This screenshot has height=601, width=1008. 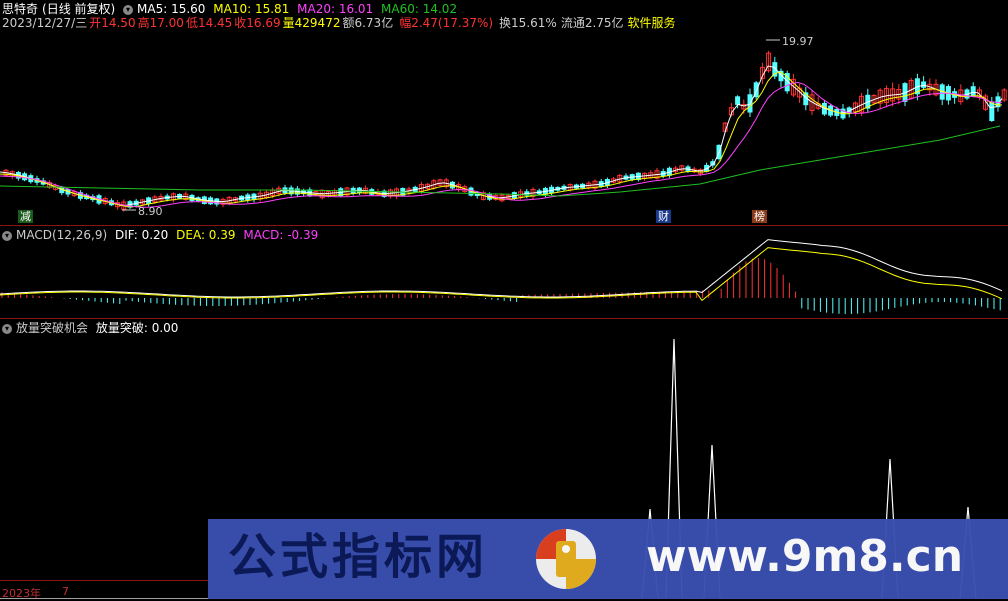 I want to click on watermark-logo-icon, so click(x=566, y=559).